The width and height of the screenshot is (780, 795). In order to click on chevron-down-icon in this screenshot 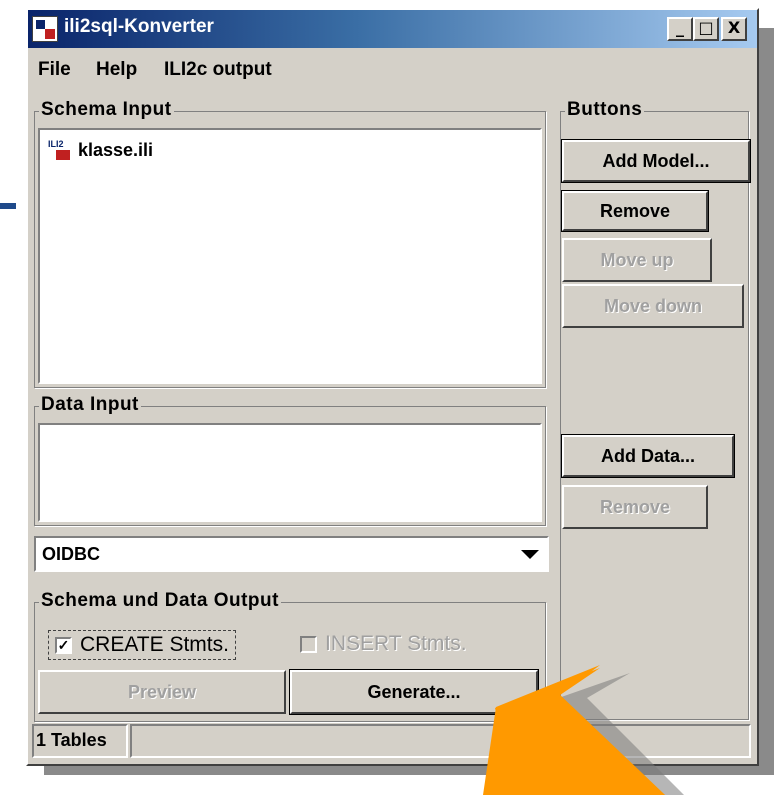, I will do `click(530, 554)`.